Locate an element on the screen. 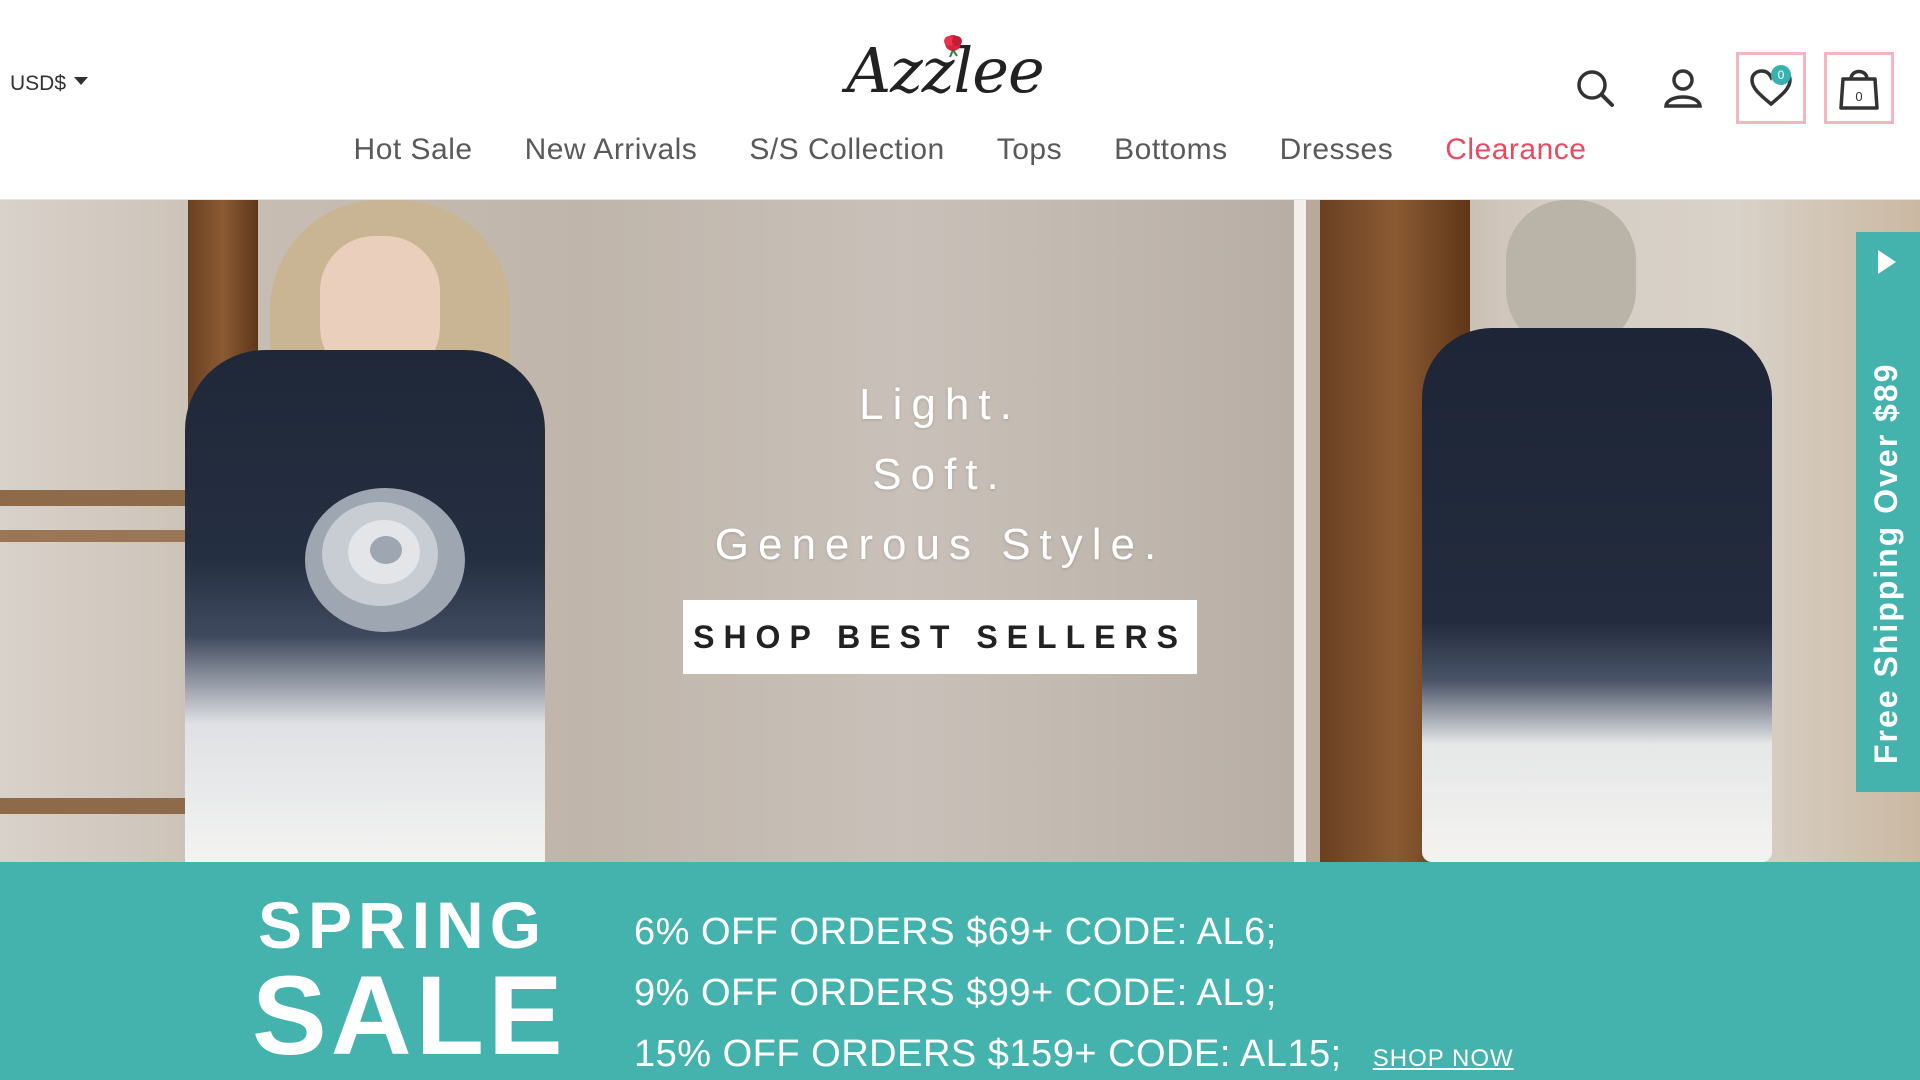 This screenshot has height=1080, width=1920. hero-line-light: Light. is located at coordinates (940, 404).